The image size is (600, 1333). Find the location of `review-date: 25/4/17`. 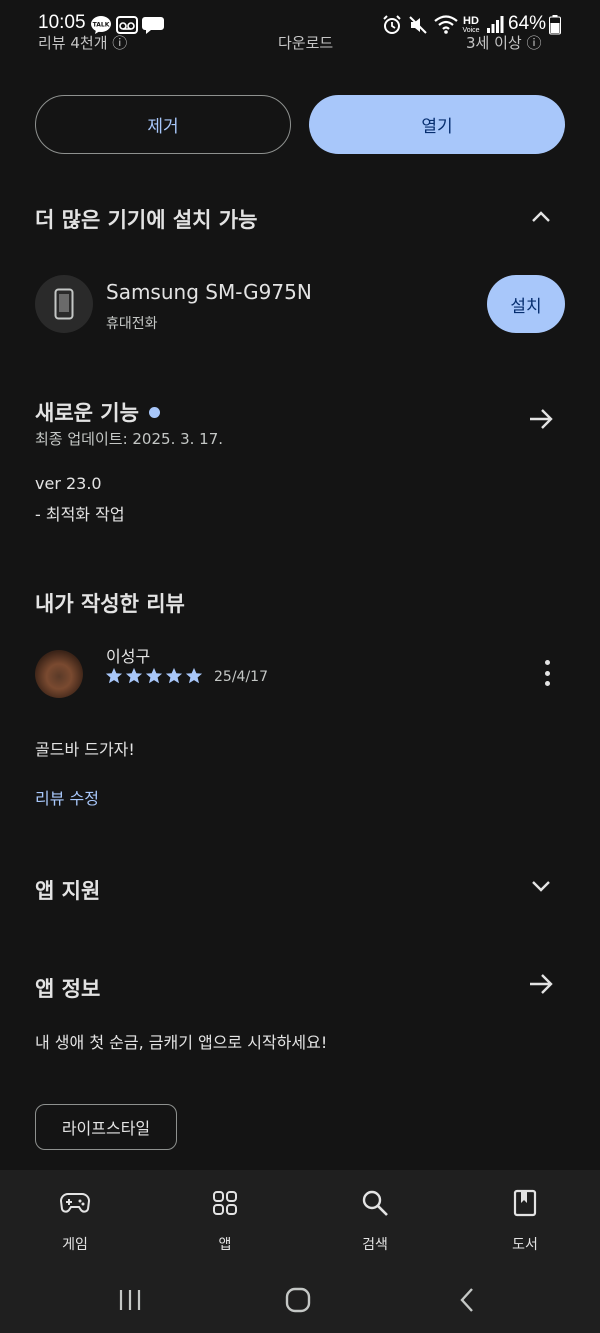

review-date: 25/4/17 is located at coordinates (241, 677).